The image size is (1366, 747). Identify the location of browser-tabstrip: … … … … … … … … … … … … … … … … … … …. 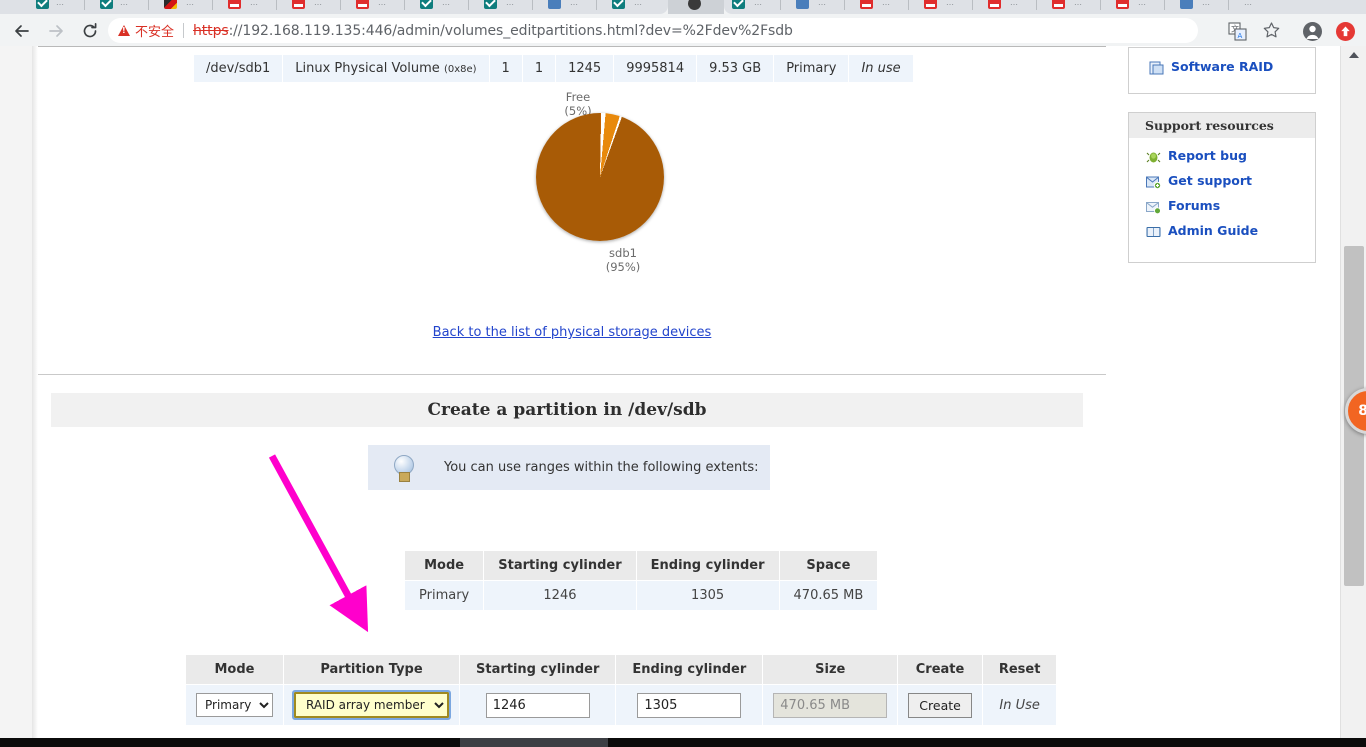
(683, 7).